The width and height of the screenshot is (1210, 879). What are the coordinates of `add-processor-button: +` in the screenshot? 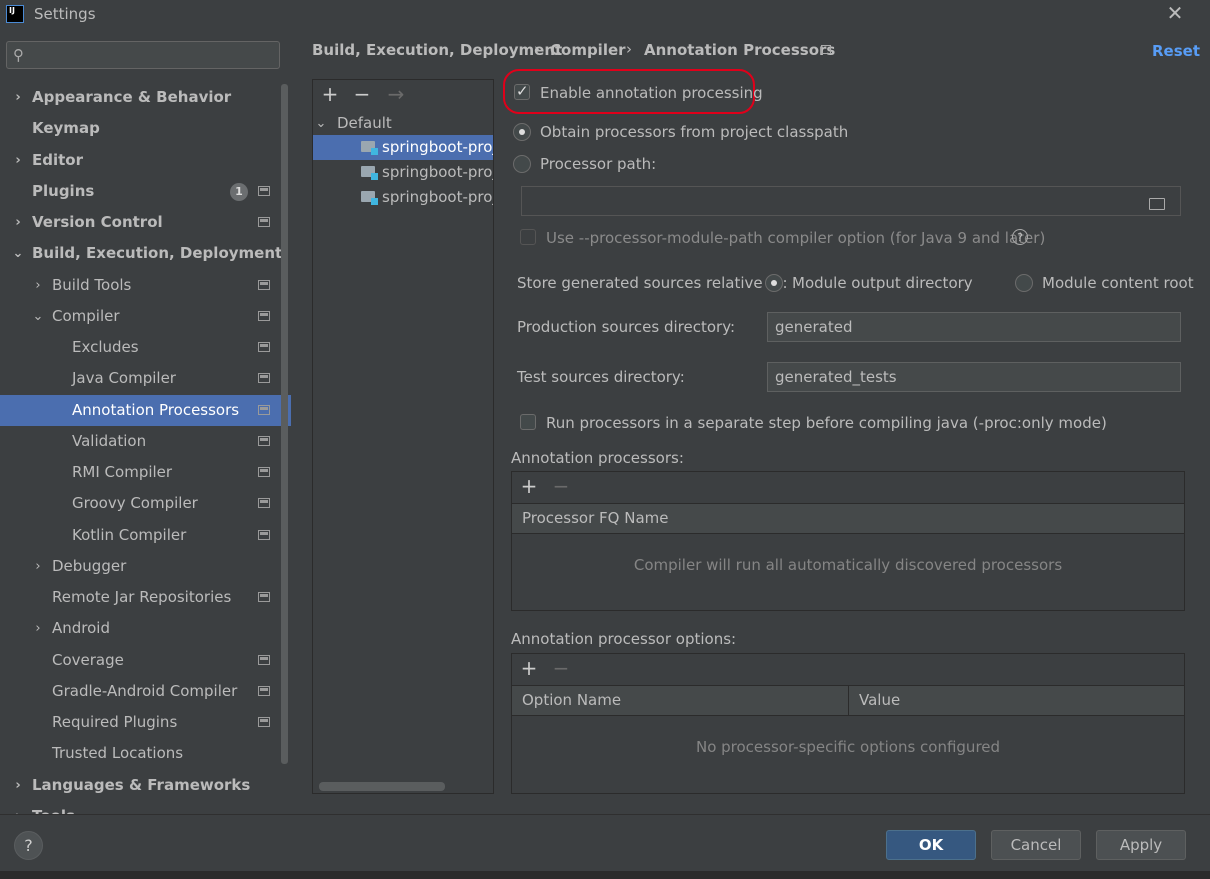 It's located at (529, 486).